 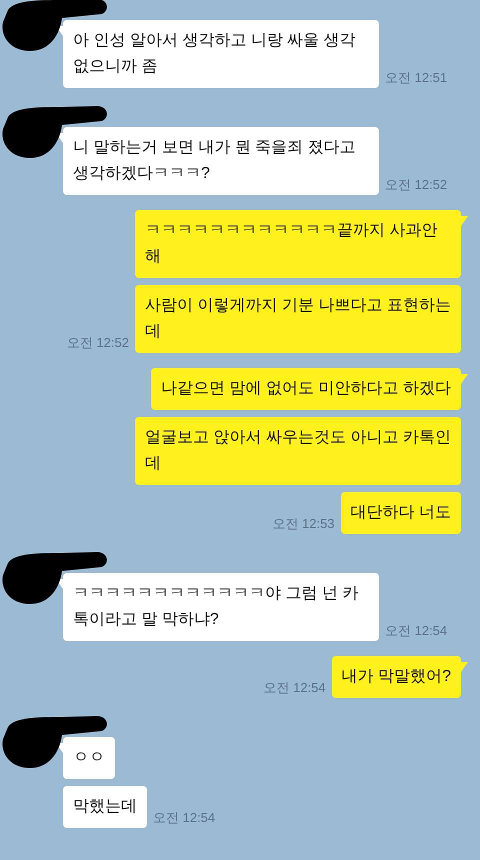 What do you see at coordinates (306, 389) in the screenshot?
I see `message-bubble: 나같으면 맘에 없어도 미안하다고 하겠다` at bounding box center [306, 389].